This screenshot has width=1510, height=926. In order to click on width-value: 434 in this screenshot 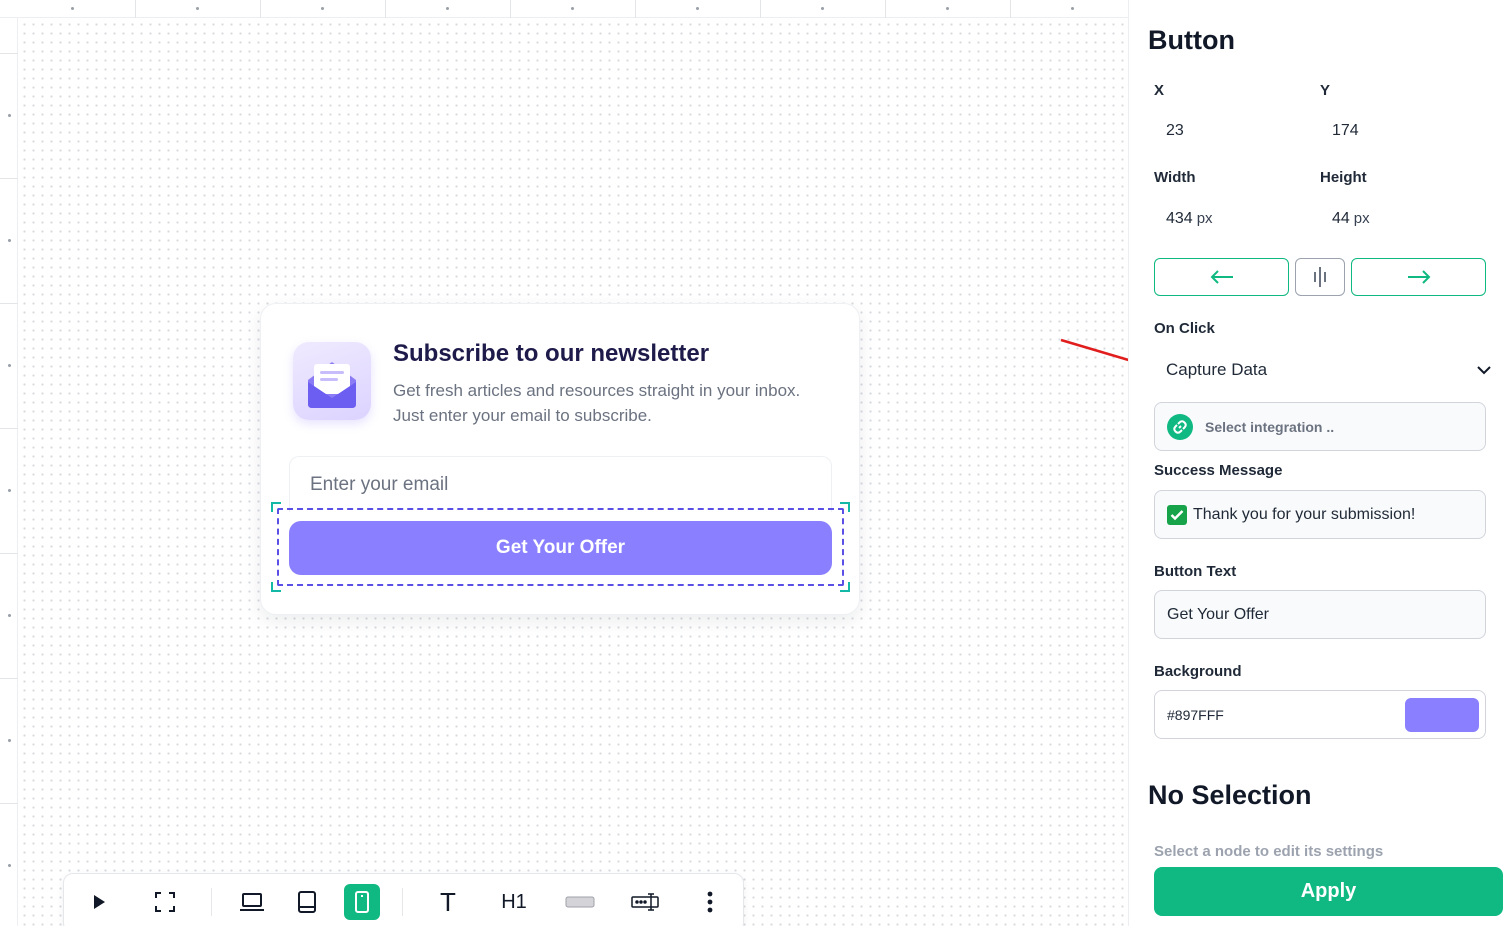, I will do `click(1179, 218)`.